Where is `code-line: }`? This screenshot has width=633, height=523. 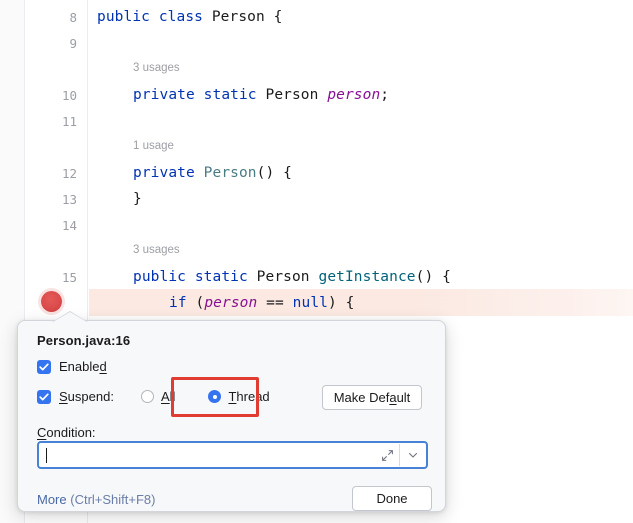 code-line: } is located at coordinates (137, 199).